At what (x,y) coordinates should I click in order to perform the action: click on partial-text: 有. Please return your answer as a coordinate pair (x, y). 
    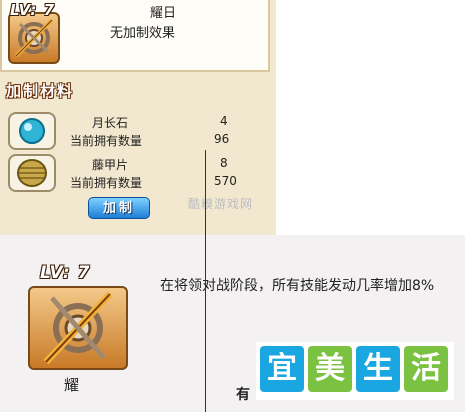
    Looking at the image, I should click on (243, 395).